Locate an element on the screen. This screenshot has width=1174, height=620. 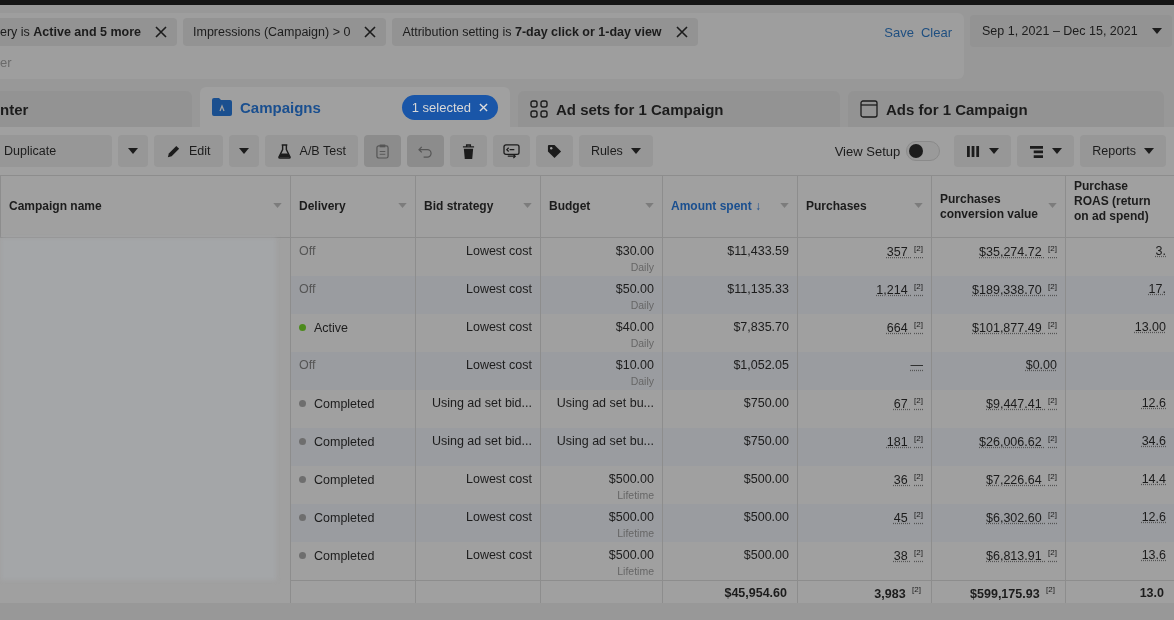
total-cell: $45,954.60 is located at coordinates (755, 593).